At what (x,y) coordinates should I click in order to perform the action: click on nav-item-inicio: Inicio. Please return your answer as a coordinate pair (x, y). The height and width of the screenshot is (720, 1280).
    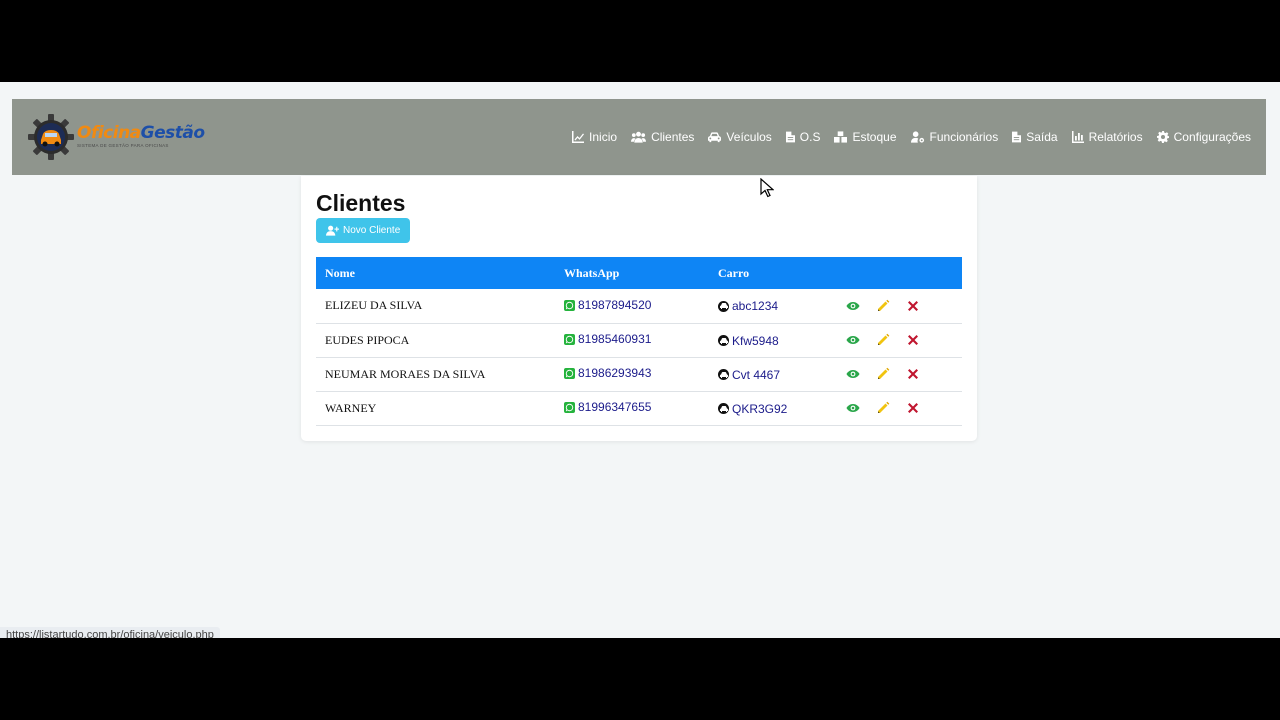
    Looking at the image, I should click on (594, 137).